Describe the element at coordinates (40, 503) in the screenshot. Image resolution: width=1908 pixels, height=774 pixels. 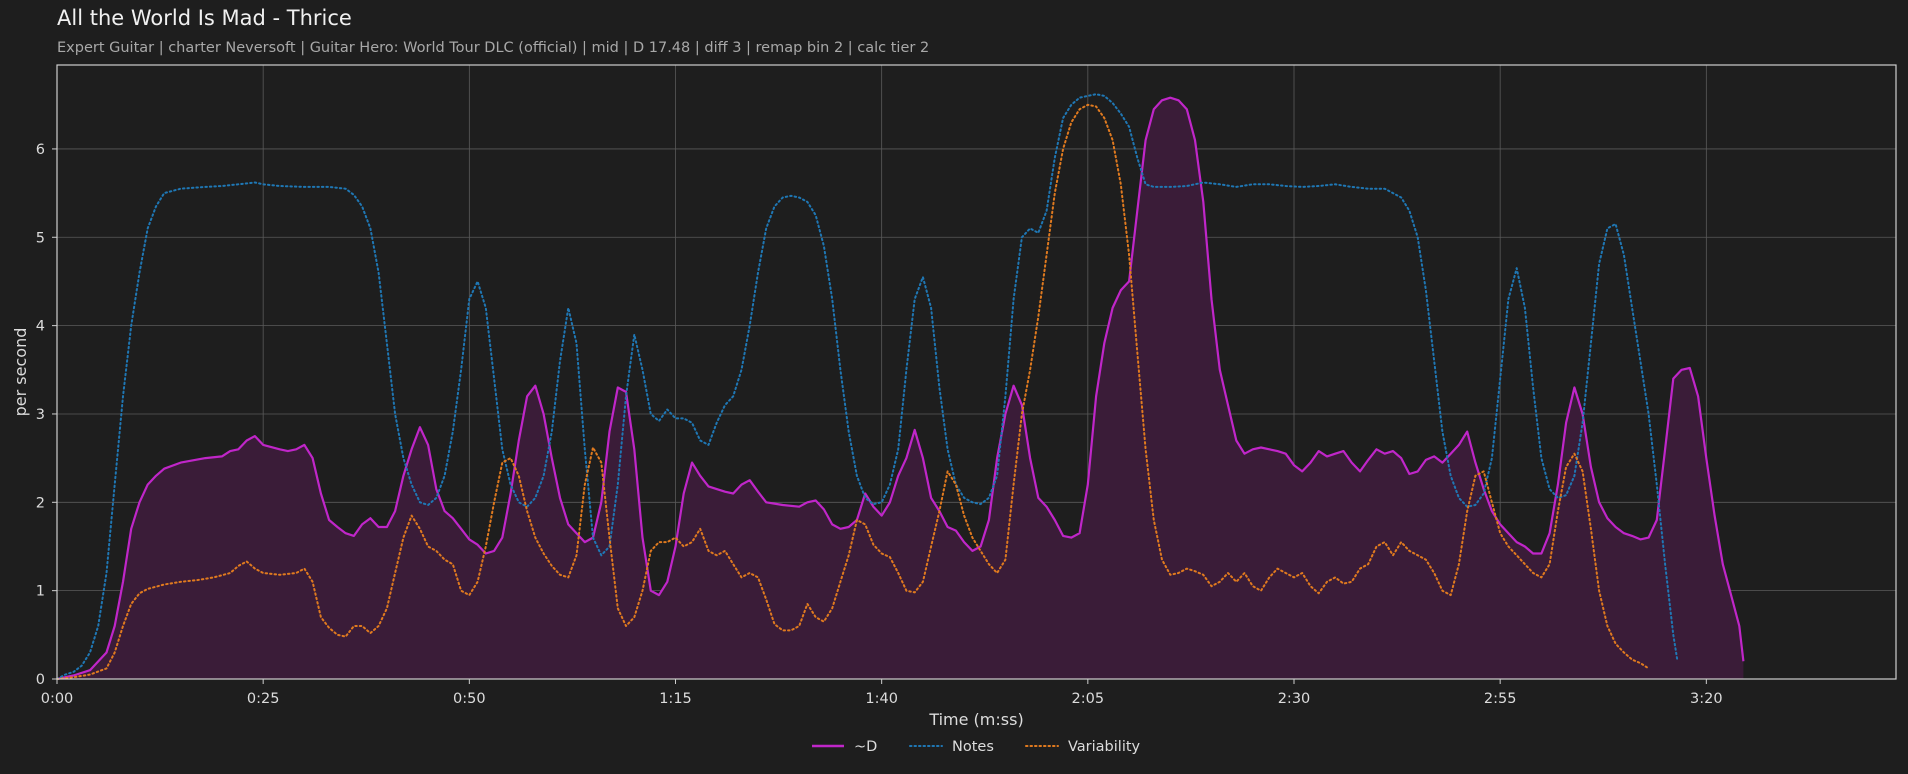
I see `y-tick-label: 2` at that location.